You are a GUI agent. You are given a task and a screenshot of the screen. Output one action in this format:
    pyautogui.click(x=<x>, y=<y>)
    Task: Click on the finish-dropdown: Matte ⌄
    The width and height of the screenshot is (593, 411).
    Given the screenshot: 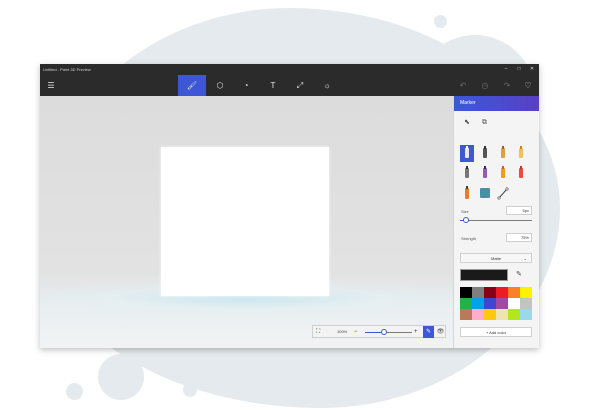 What is the action you would take?
    pyautogui.click(x=496, y=258)
    